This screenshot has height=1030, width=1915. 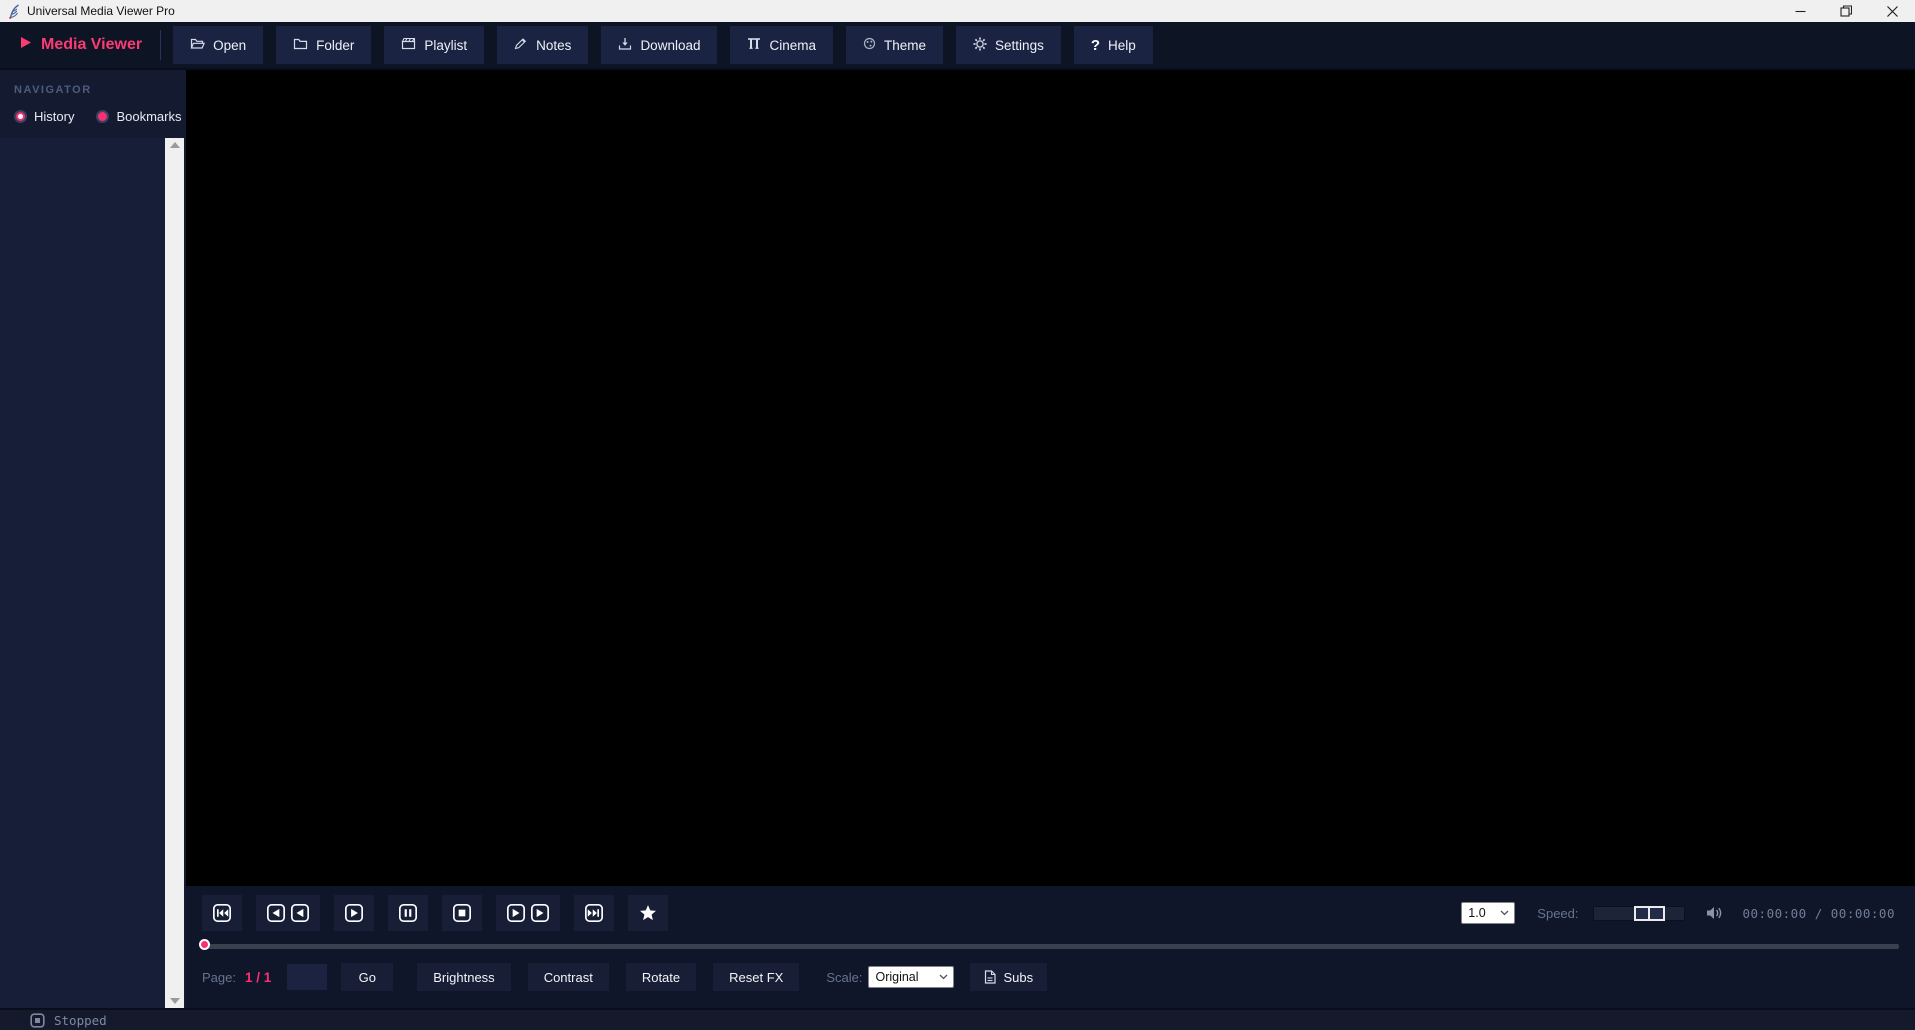 What do you see at coordinates (408, 913) in the screenshot?
I see `pause-icon` at bounding box center [408, 913].